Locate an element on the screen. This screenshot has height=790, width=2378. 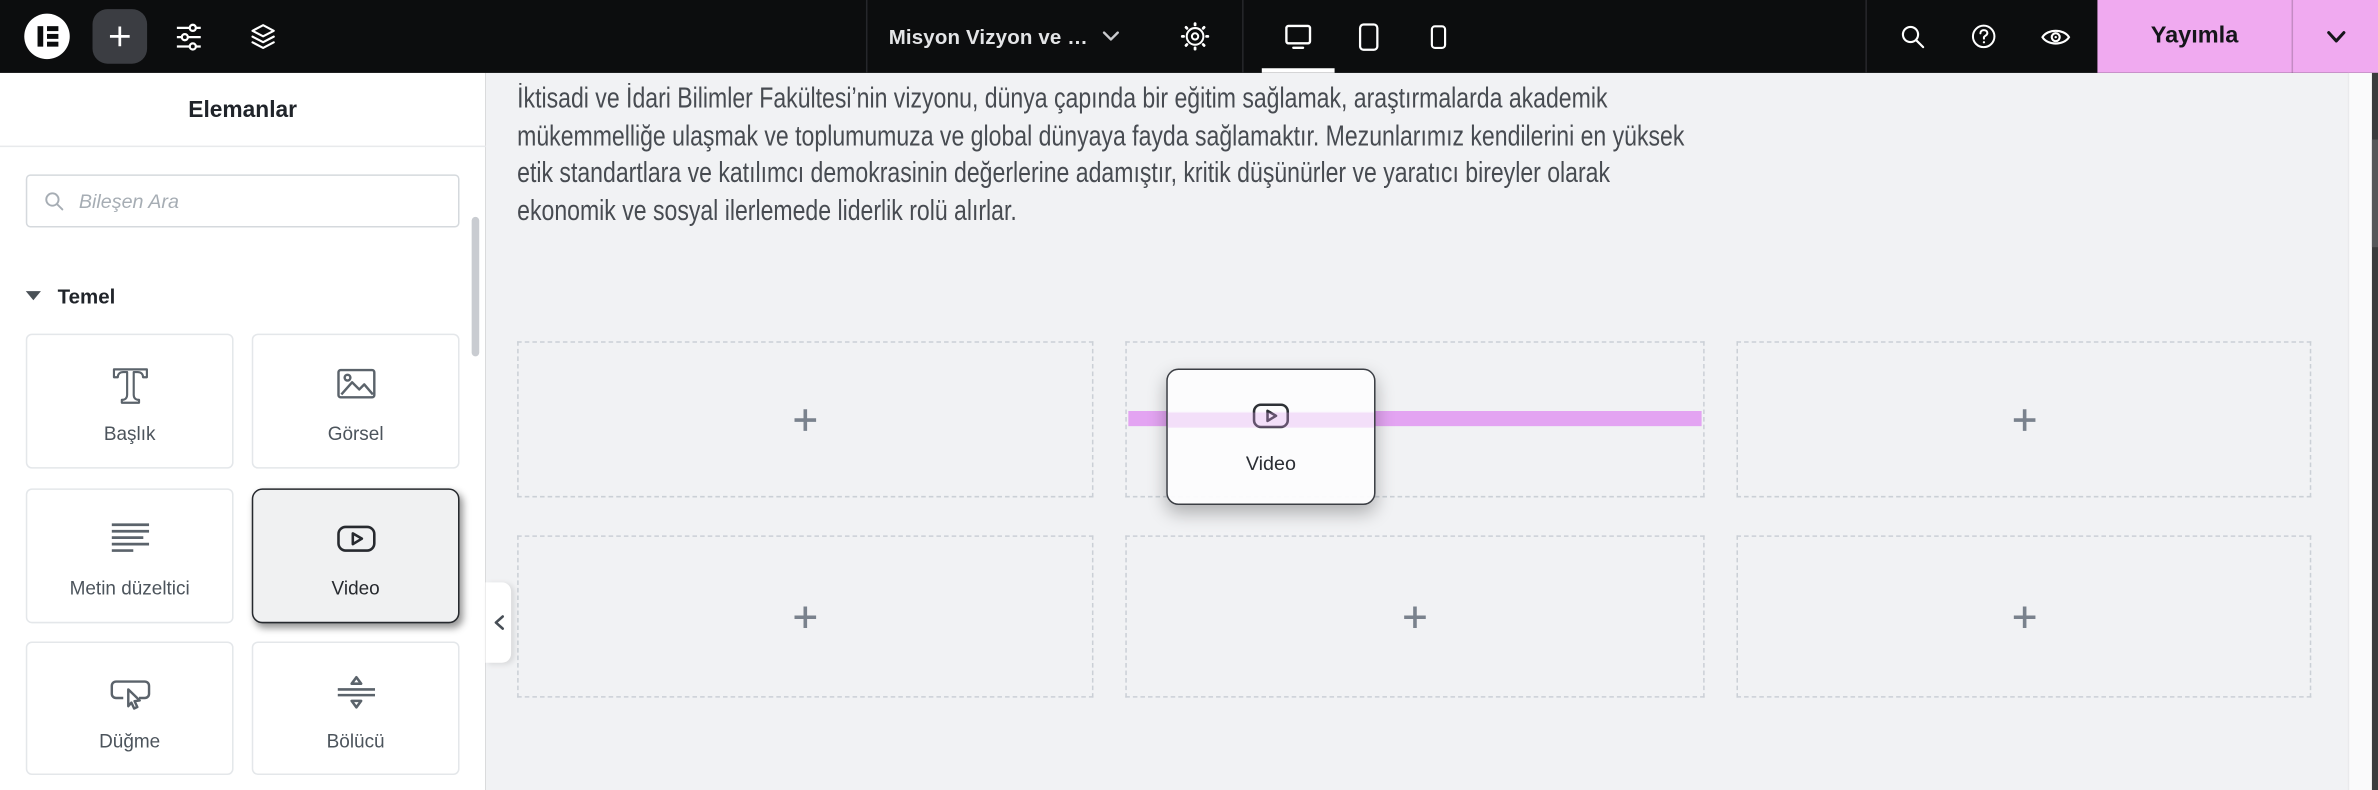
layers-icon is located at coordinates (262, 36).